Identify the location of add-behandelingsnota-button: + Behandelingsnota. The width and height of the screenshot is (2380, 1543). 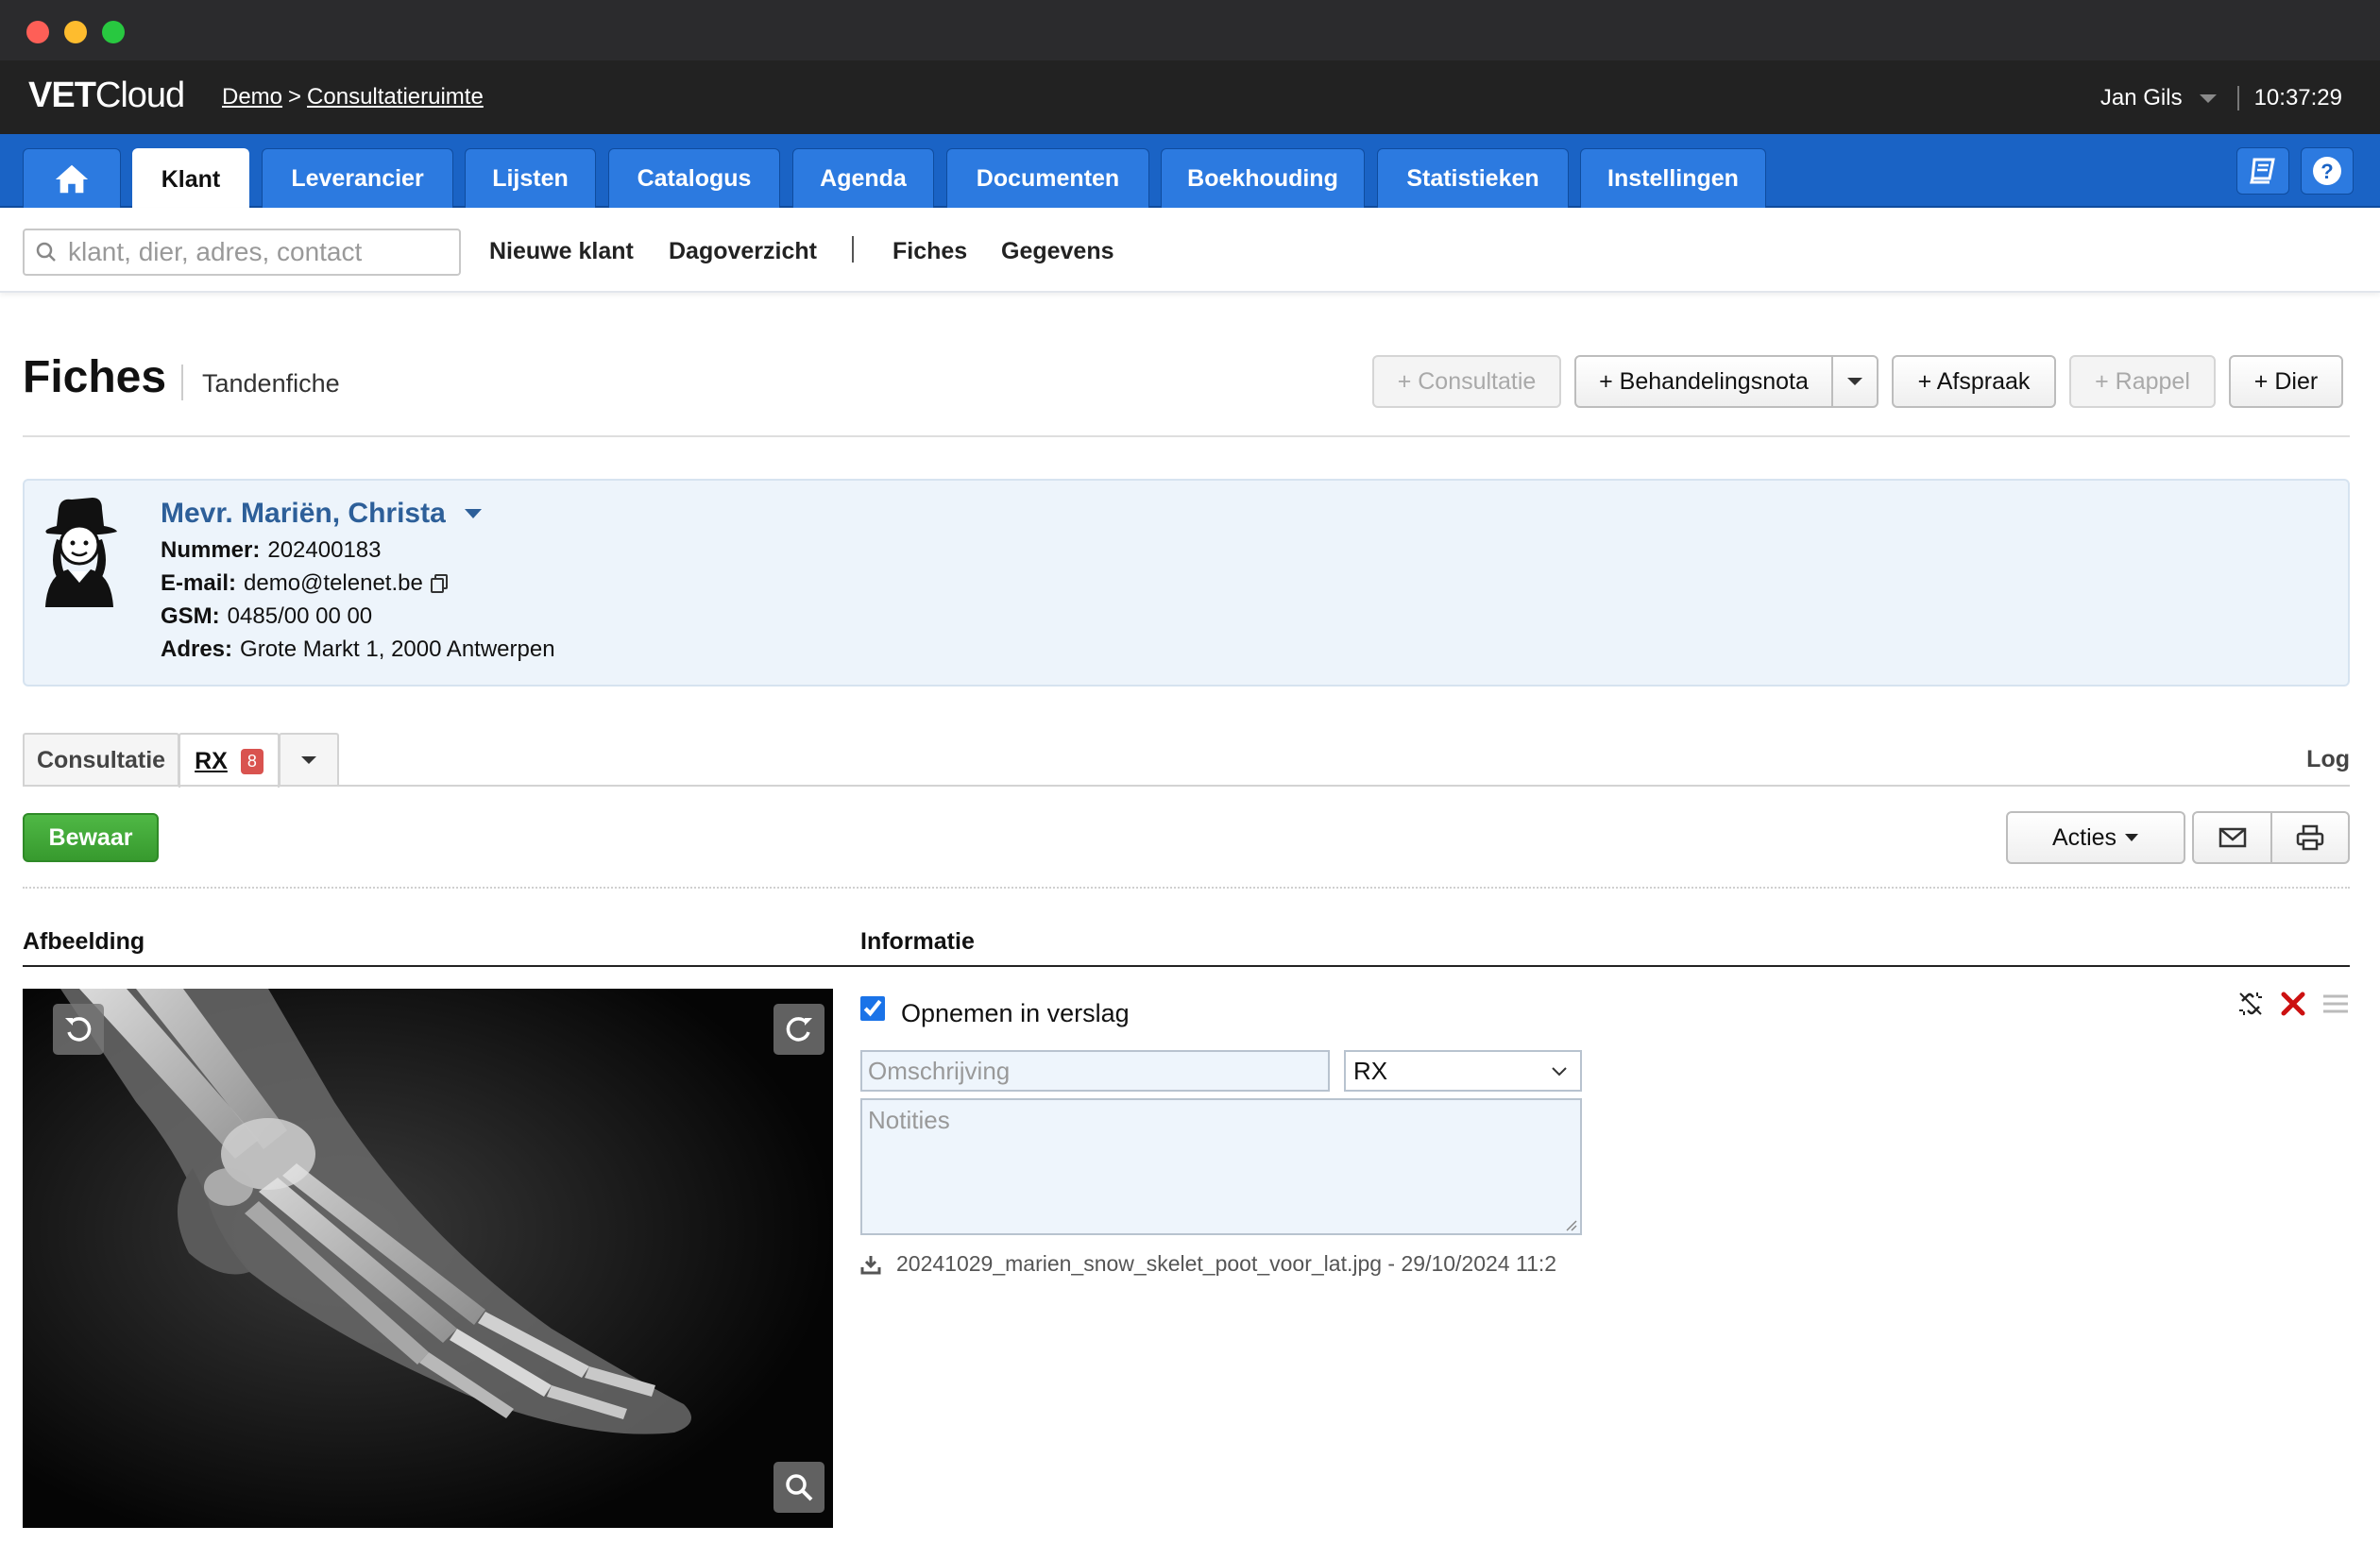
(1703, 382).